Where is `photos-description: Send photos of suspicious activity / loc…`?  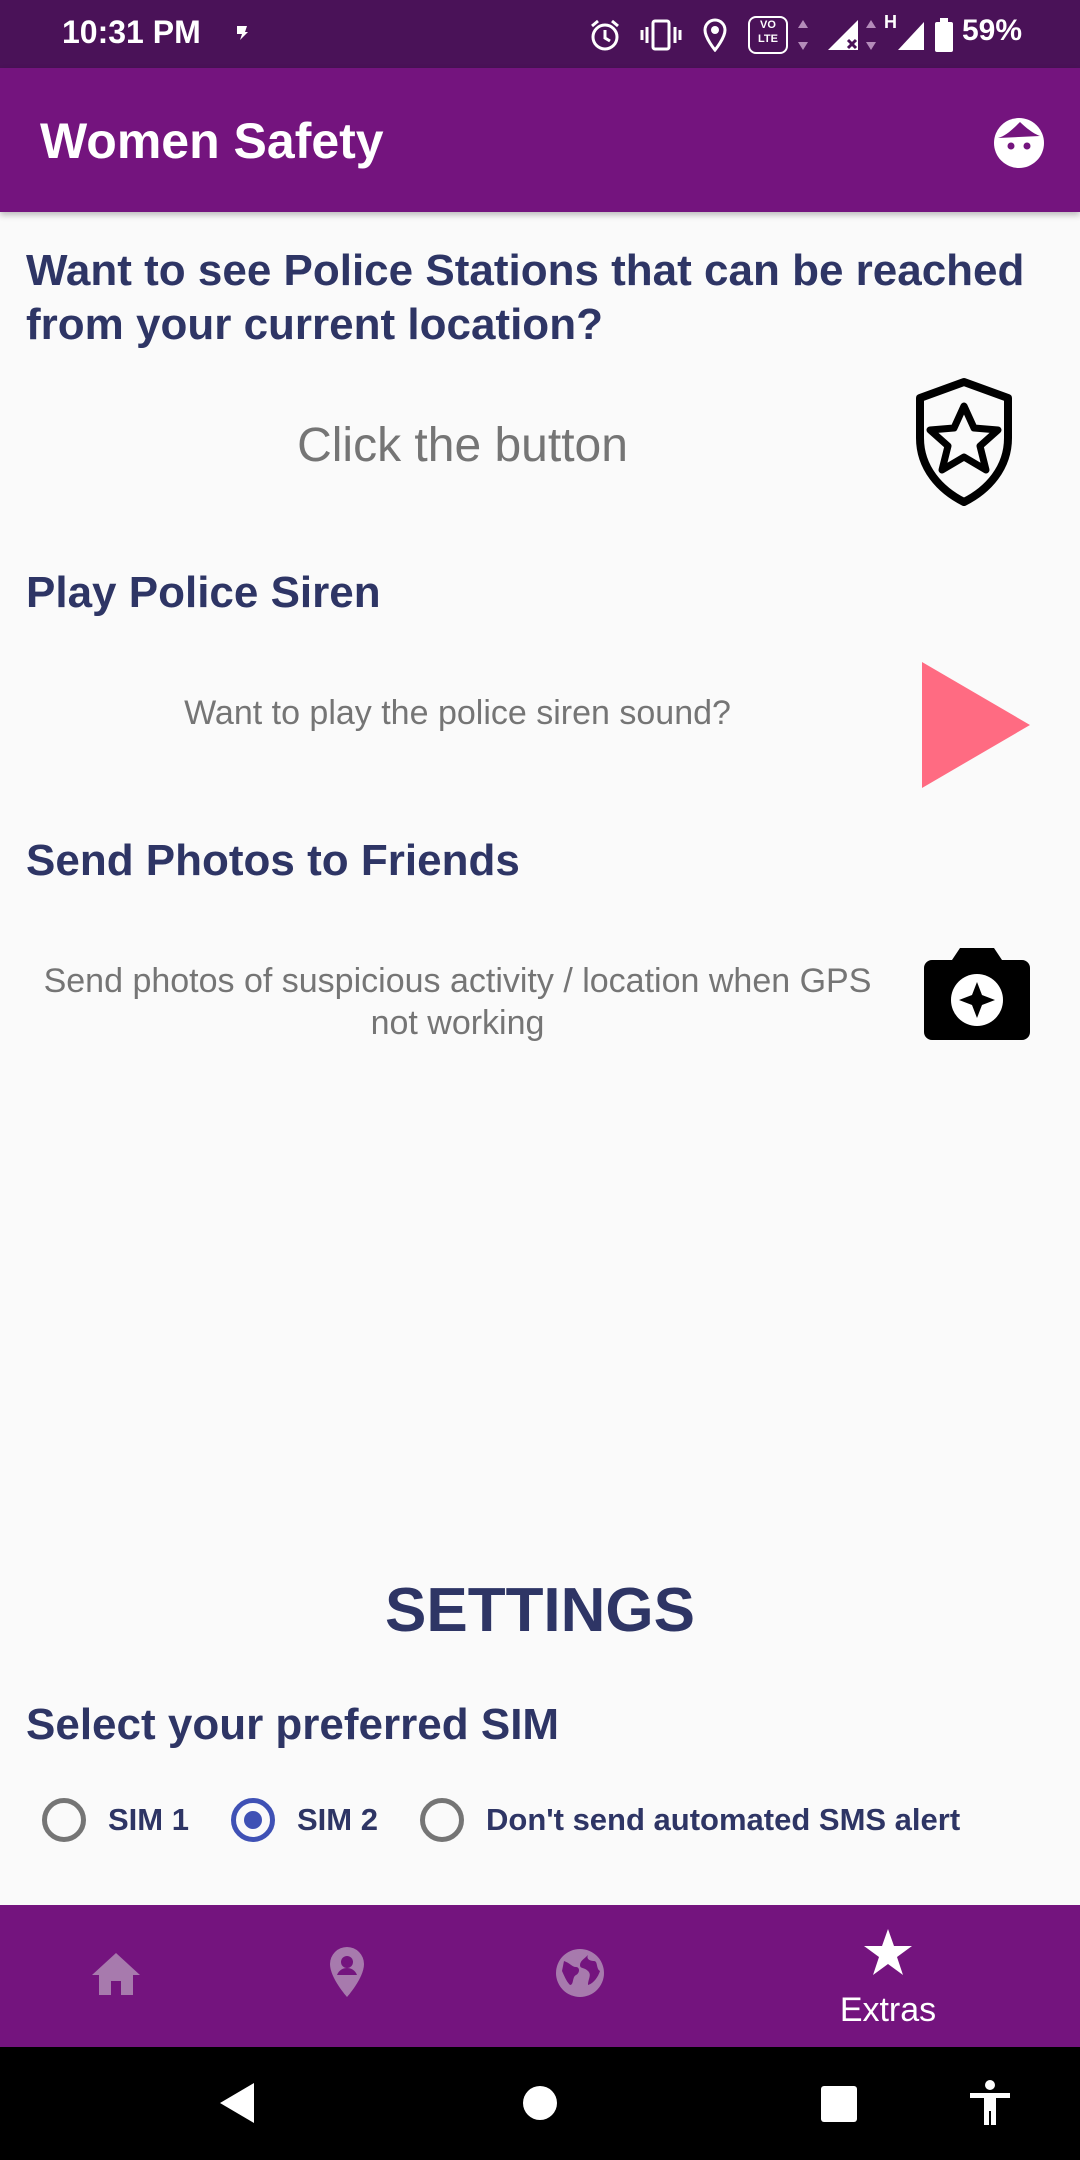 photos-description: Send photos of suspicious activity / loc… is located at coordinates (457, 1002).